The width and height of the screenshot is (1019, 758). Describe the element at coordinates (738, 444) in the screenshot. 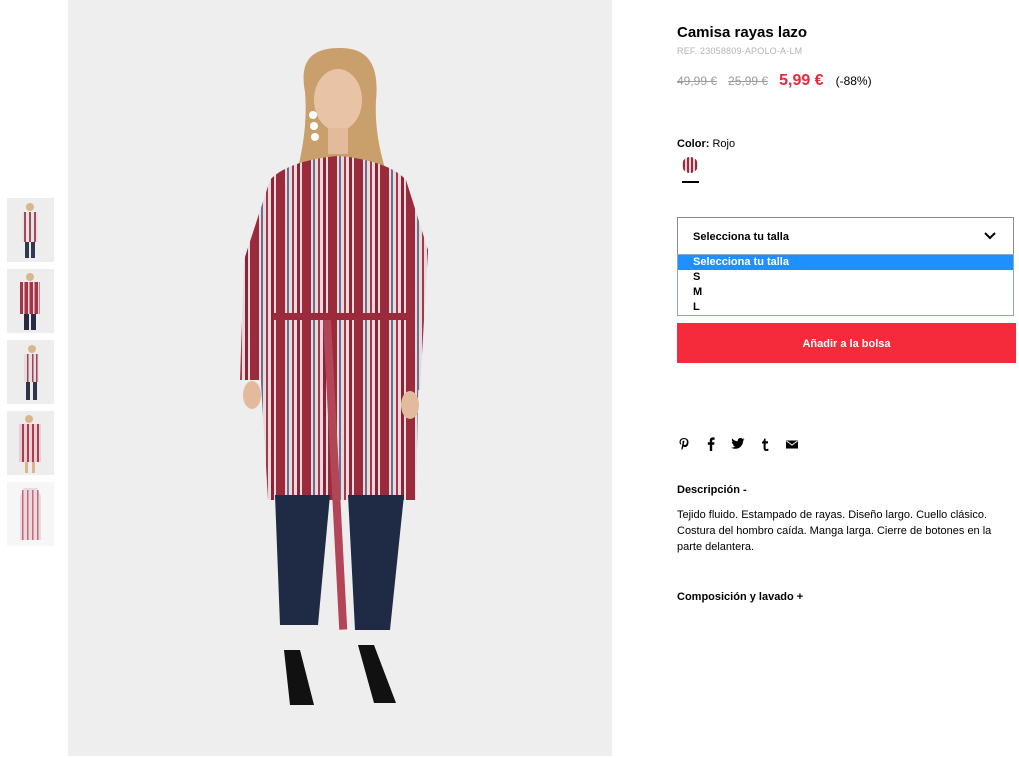

I see `twitter-icon` at that location.